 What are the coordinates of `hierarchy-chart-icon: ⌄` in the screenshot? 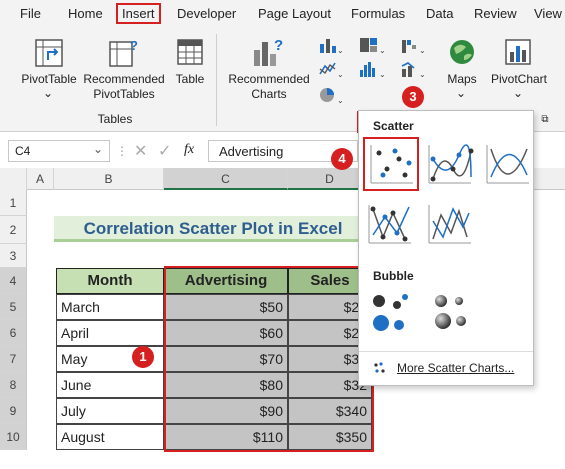 It's located at (372, 46).